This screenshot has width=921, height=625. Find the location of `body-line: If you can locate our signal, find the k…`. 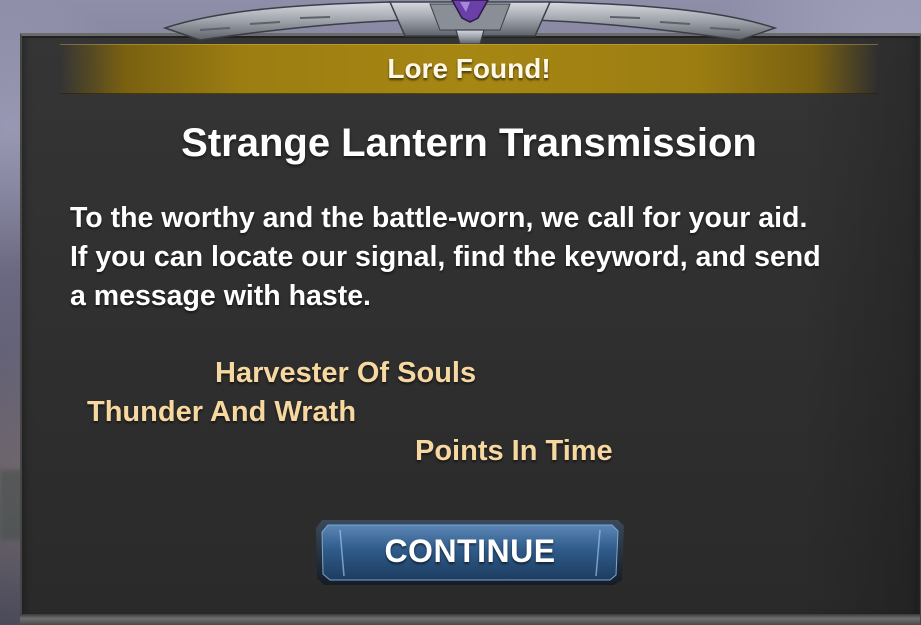

body-line: If you can locate our signal, find the k… is located at coordinates (445, 257).